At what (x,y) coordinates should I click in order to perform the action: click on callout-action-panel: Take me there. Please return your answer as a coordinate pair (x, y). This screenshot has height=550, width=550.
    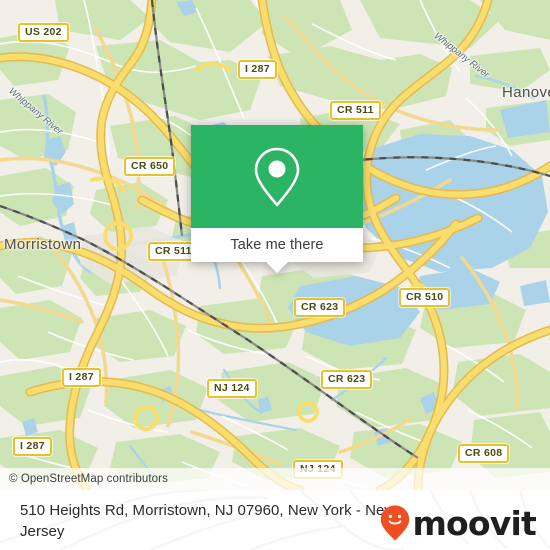
    Looking at the image, I should click on (277, 245).